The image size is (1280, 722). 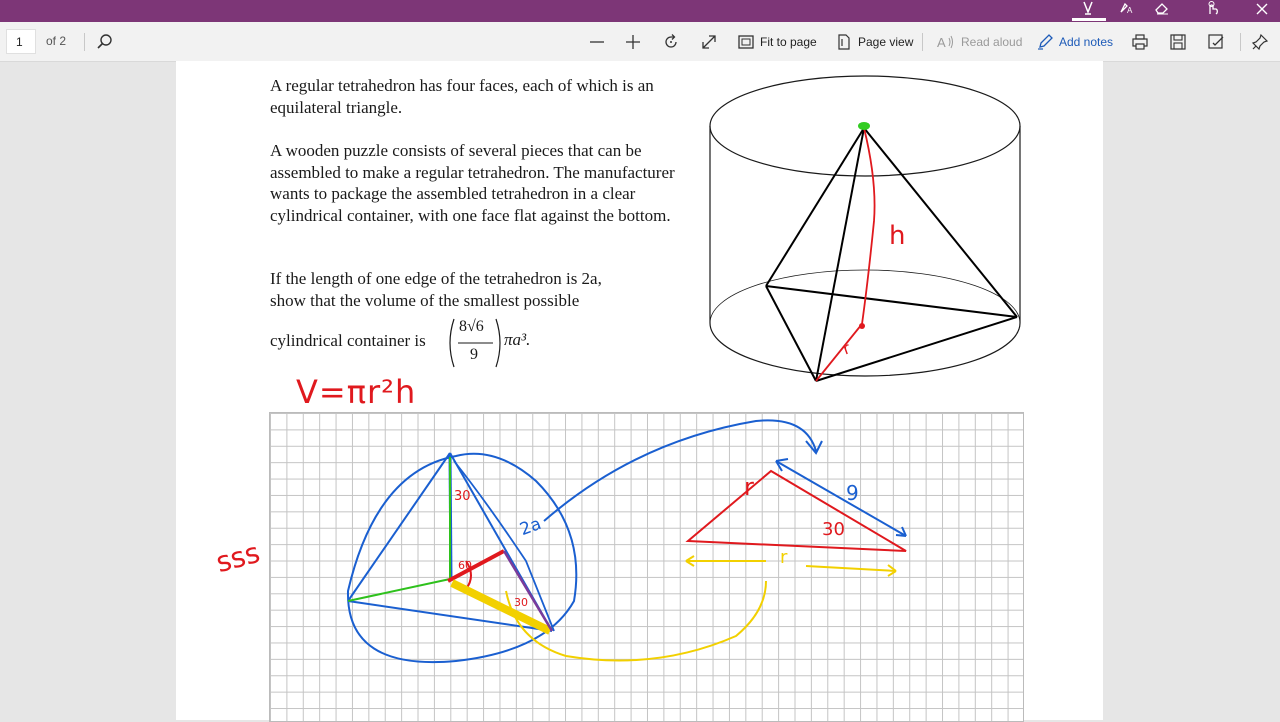 What do you see at coordinates (746, 41) in the screenshot?
I see `fit-page-icon` at bounding box center [746, 41].